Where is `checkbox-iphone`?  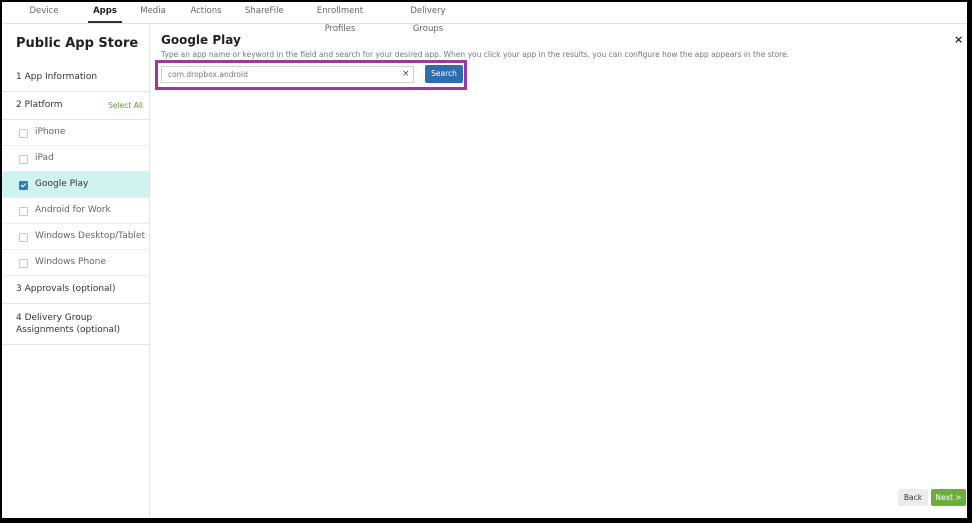 checkbox-iphone is located at coordinates (23, 133).